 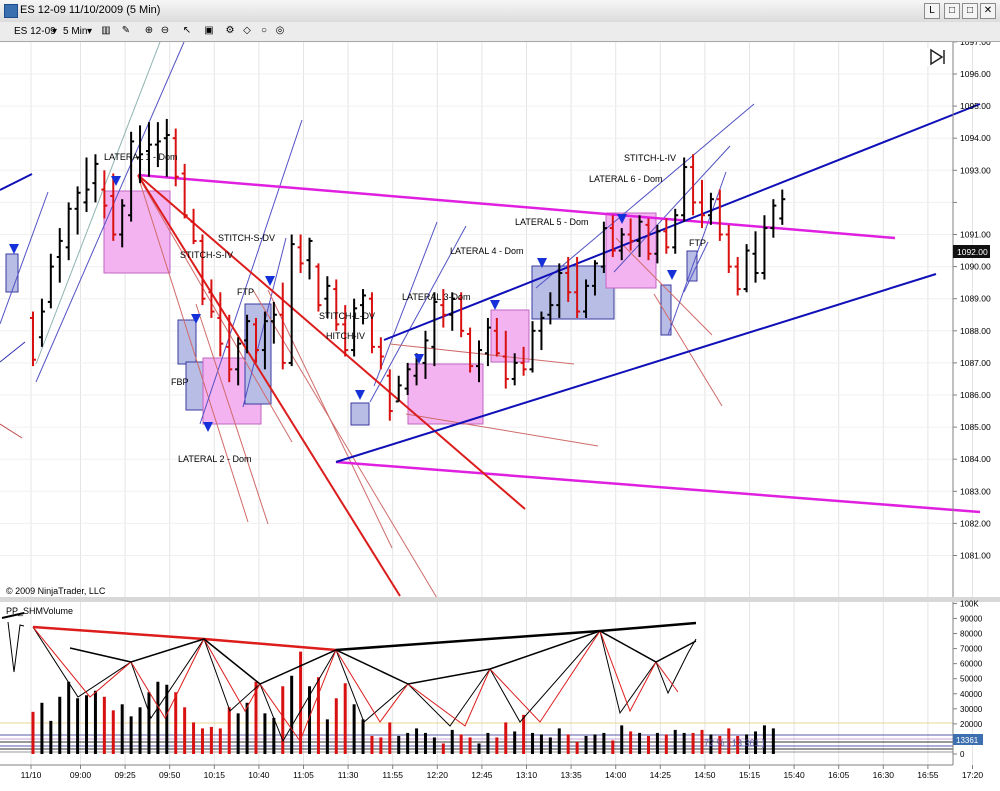 I want to click on annotation-label: LATERAL 6 - Dom, so click(x=626, y=179).